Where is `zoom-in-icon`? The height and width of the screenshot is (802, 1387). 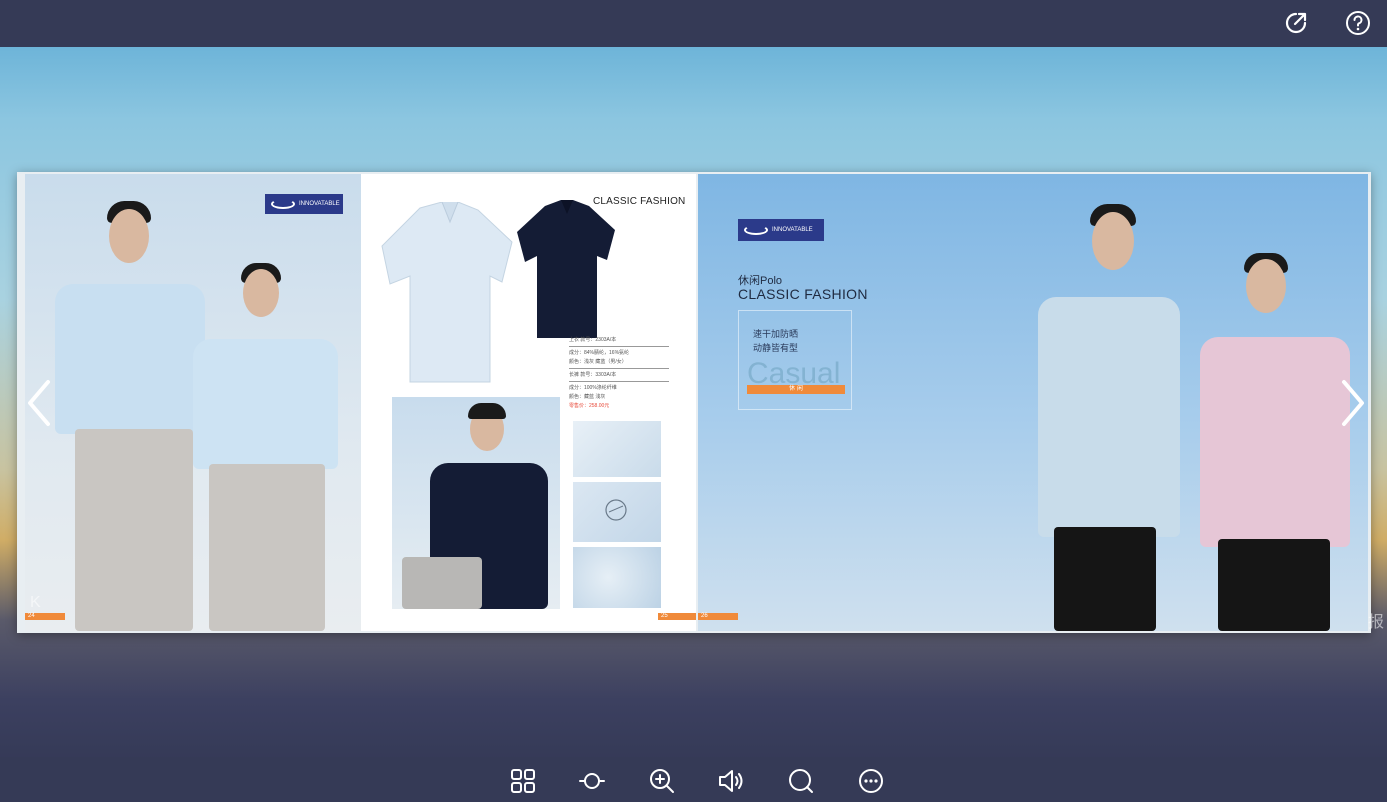 zoom-in-icon is located at coordinates (662, 781).